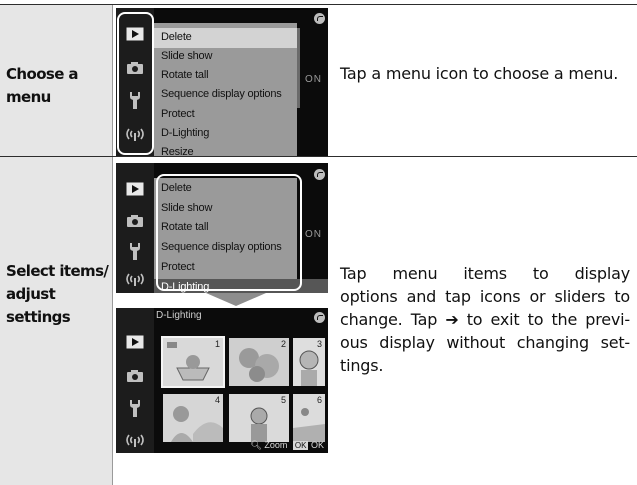  What do you see at coordinates (229, 232) in the screenshot?
I see `menu-selection-frame` at bounding box center [229, 232].